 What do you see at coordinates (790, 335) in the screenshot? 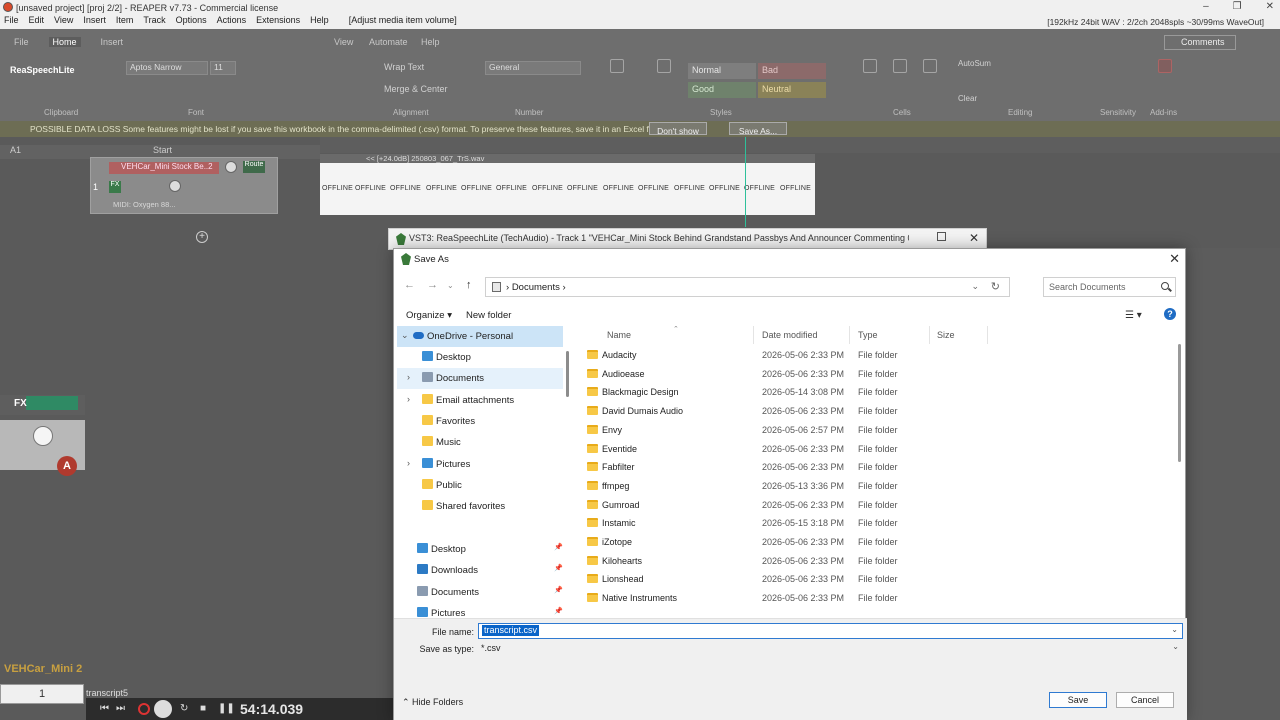
I see `column-header-date: Date modified` at bounding box center [790, 335].